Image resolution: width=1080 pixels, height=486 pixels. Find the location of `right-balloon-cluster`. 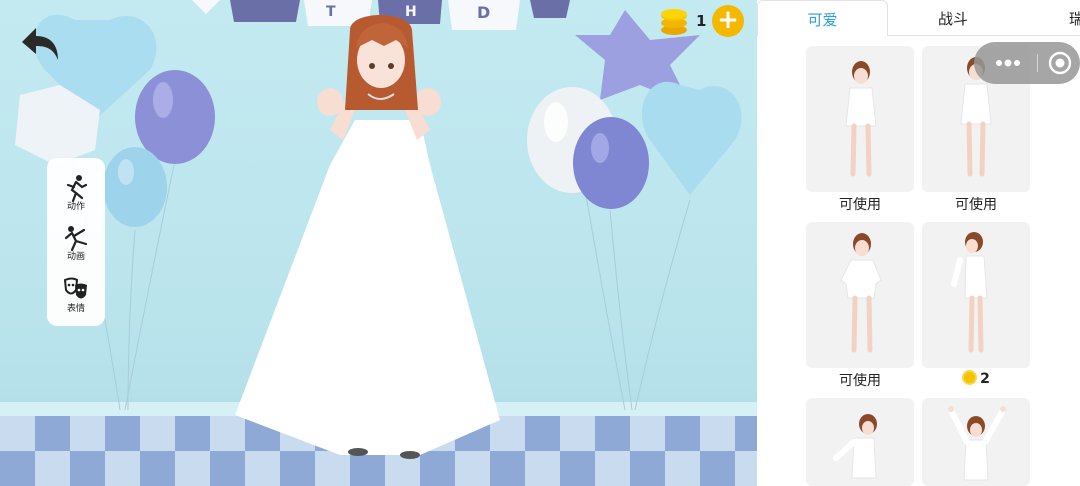

right-balloon-cluster is located at coordinates (634, 109).